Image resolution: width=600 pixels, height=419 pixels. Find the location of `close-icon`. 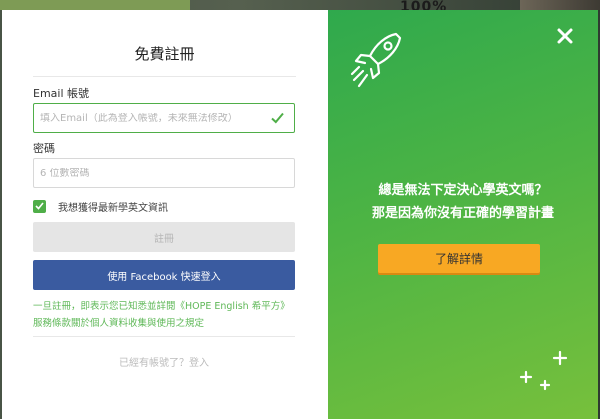

close-icon is located at coordinates (565, 36).